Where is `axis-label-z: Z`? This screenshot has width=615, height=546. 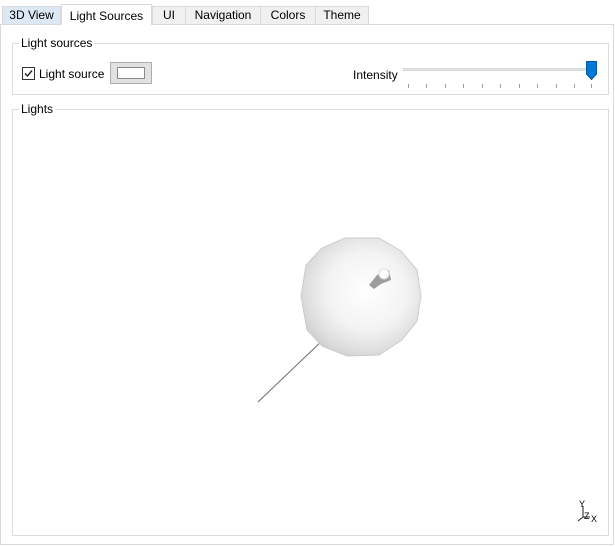
axis-label-z: Z is located at coordinates (587, 516).